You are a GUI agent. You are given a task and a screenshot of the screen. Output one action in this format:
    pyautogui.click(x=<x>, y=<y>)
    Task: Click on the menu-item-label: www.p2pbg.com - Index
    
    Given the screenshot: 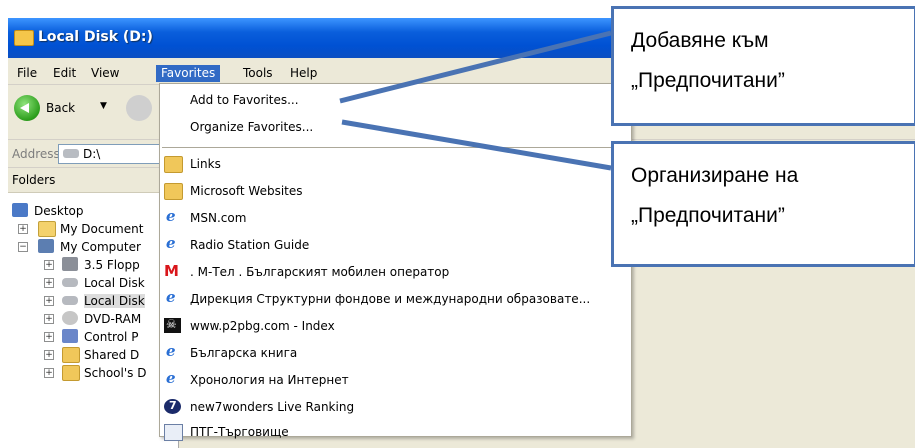 What is the action you would take?
    pyautogui.click(x=262, y=326)
    